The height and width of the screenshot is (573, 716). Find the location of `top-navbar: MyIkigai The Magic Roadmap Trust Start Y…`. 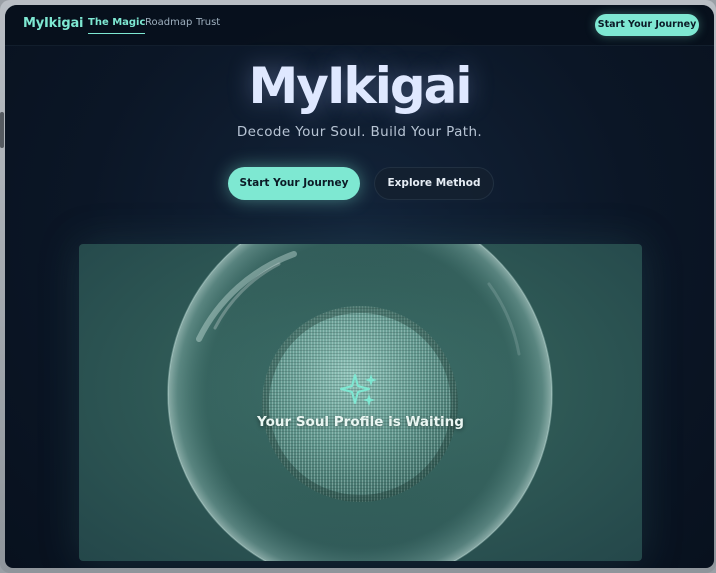

top-navbar: MyIkigai The Magic Roadmap Trust Start Y… is located at coordinates (359, 25).